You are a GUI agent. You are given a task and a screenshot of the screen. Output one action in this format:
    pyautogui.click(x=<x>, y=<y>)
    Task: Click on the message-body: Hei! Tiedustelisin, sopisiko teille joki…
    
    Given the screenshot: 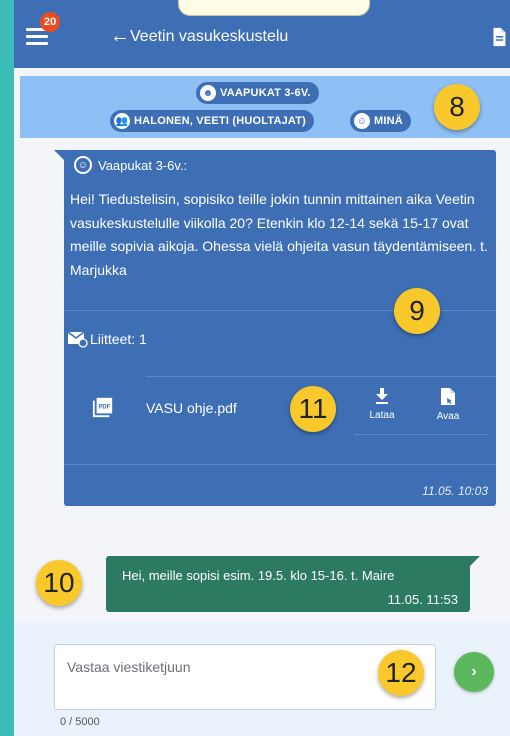 What is the action you would take?
    pyautogui.click(x=279, y=234)
    